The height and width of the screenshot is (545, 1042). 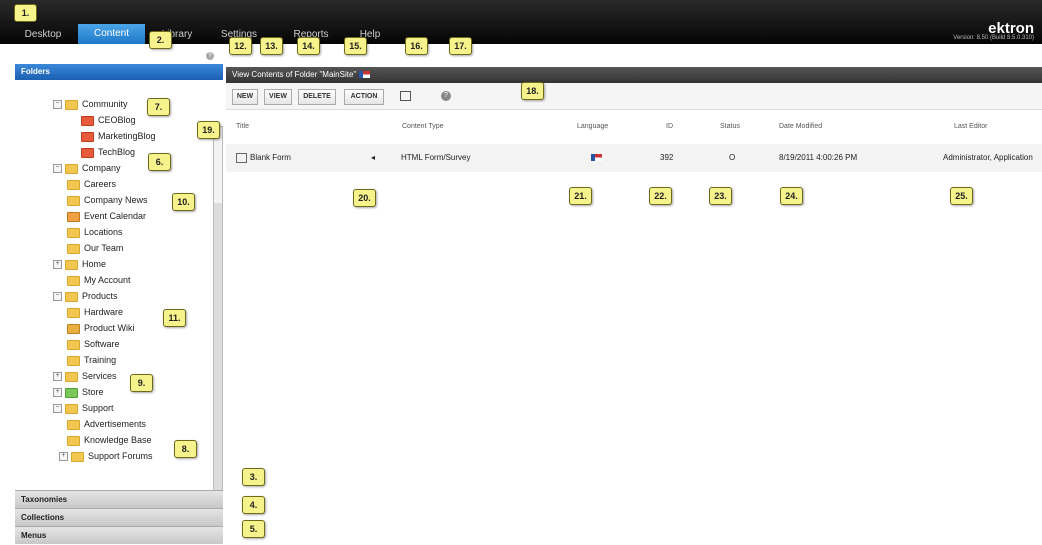 I want to click on tree-node-products: − Products, so click(x=85, y=296).